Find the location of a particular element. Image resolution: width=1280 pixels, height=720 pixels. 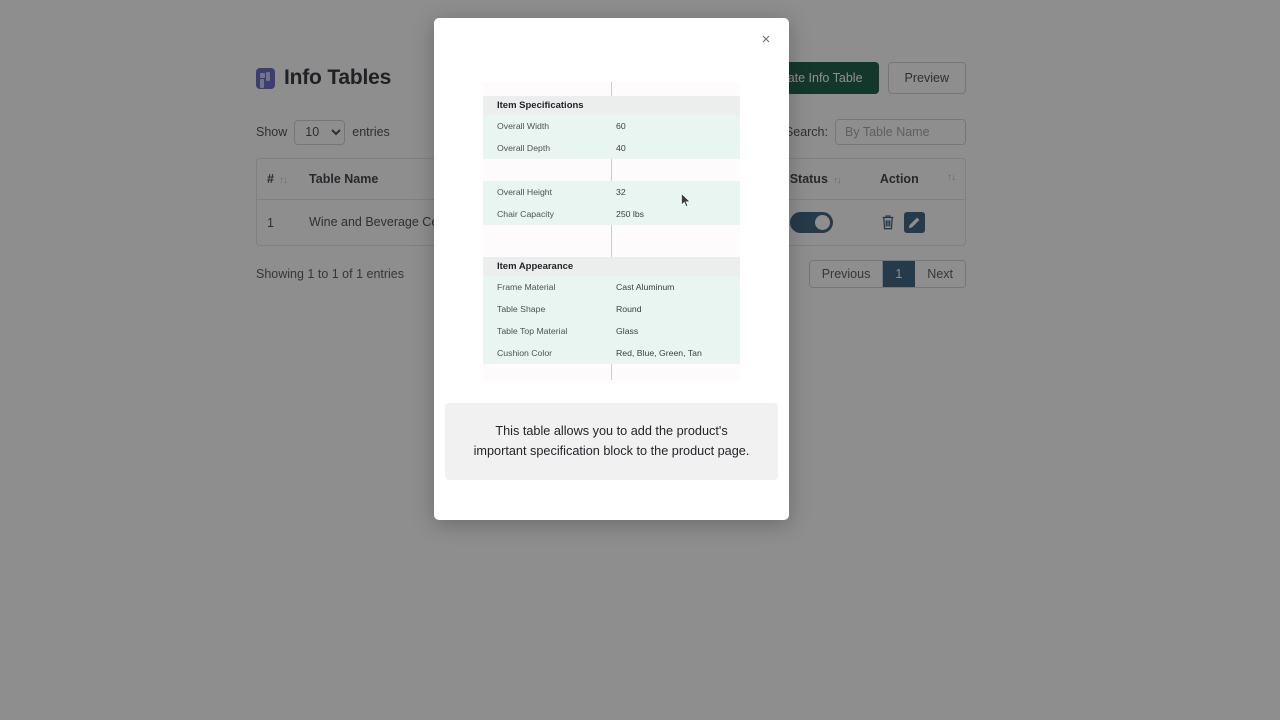

spec-label: Cushion Color is located at coordinates (525, 353).